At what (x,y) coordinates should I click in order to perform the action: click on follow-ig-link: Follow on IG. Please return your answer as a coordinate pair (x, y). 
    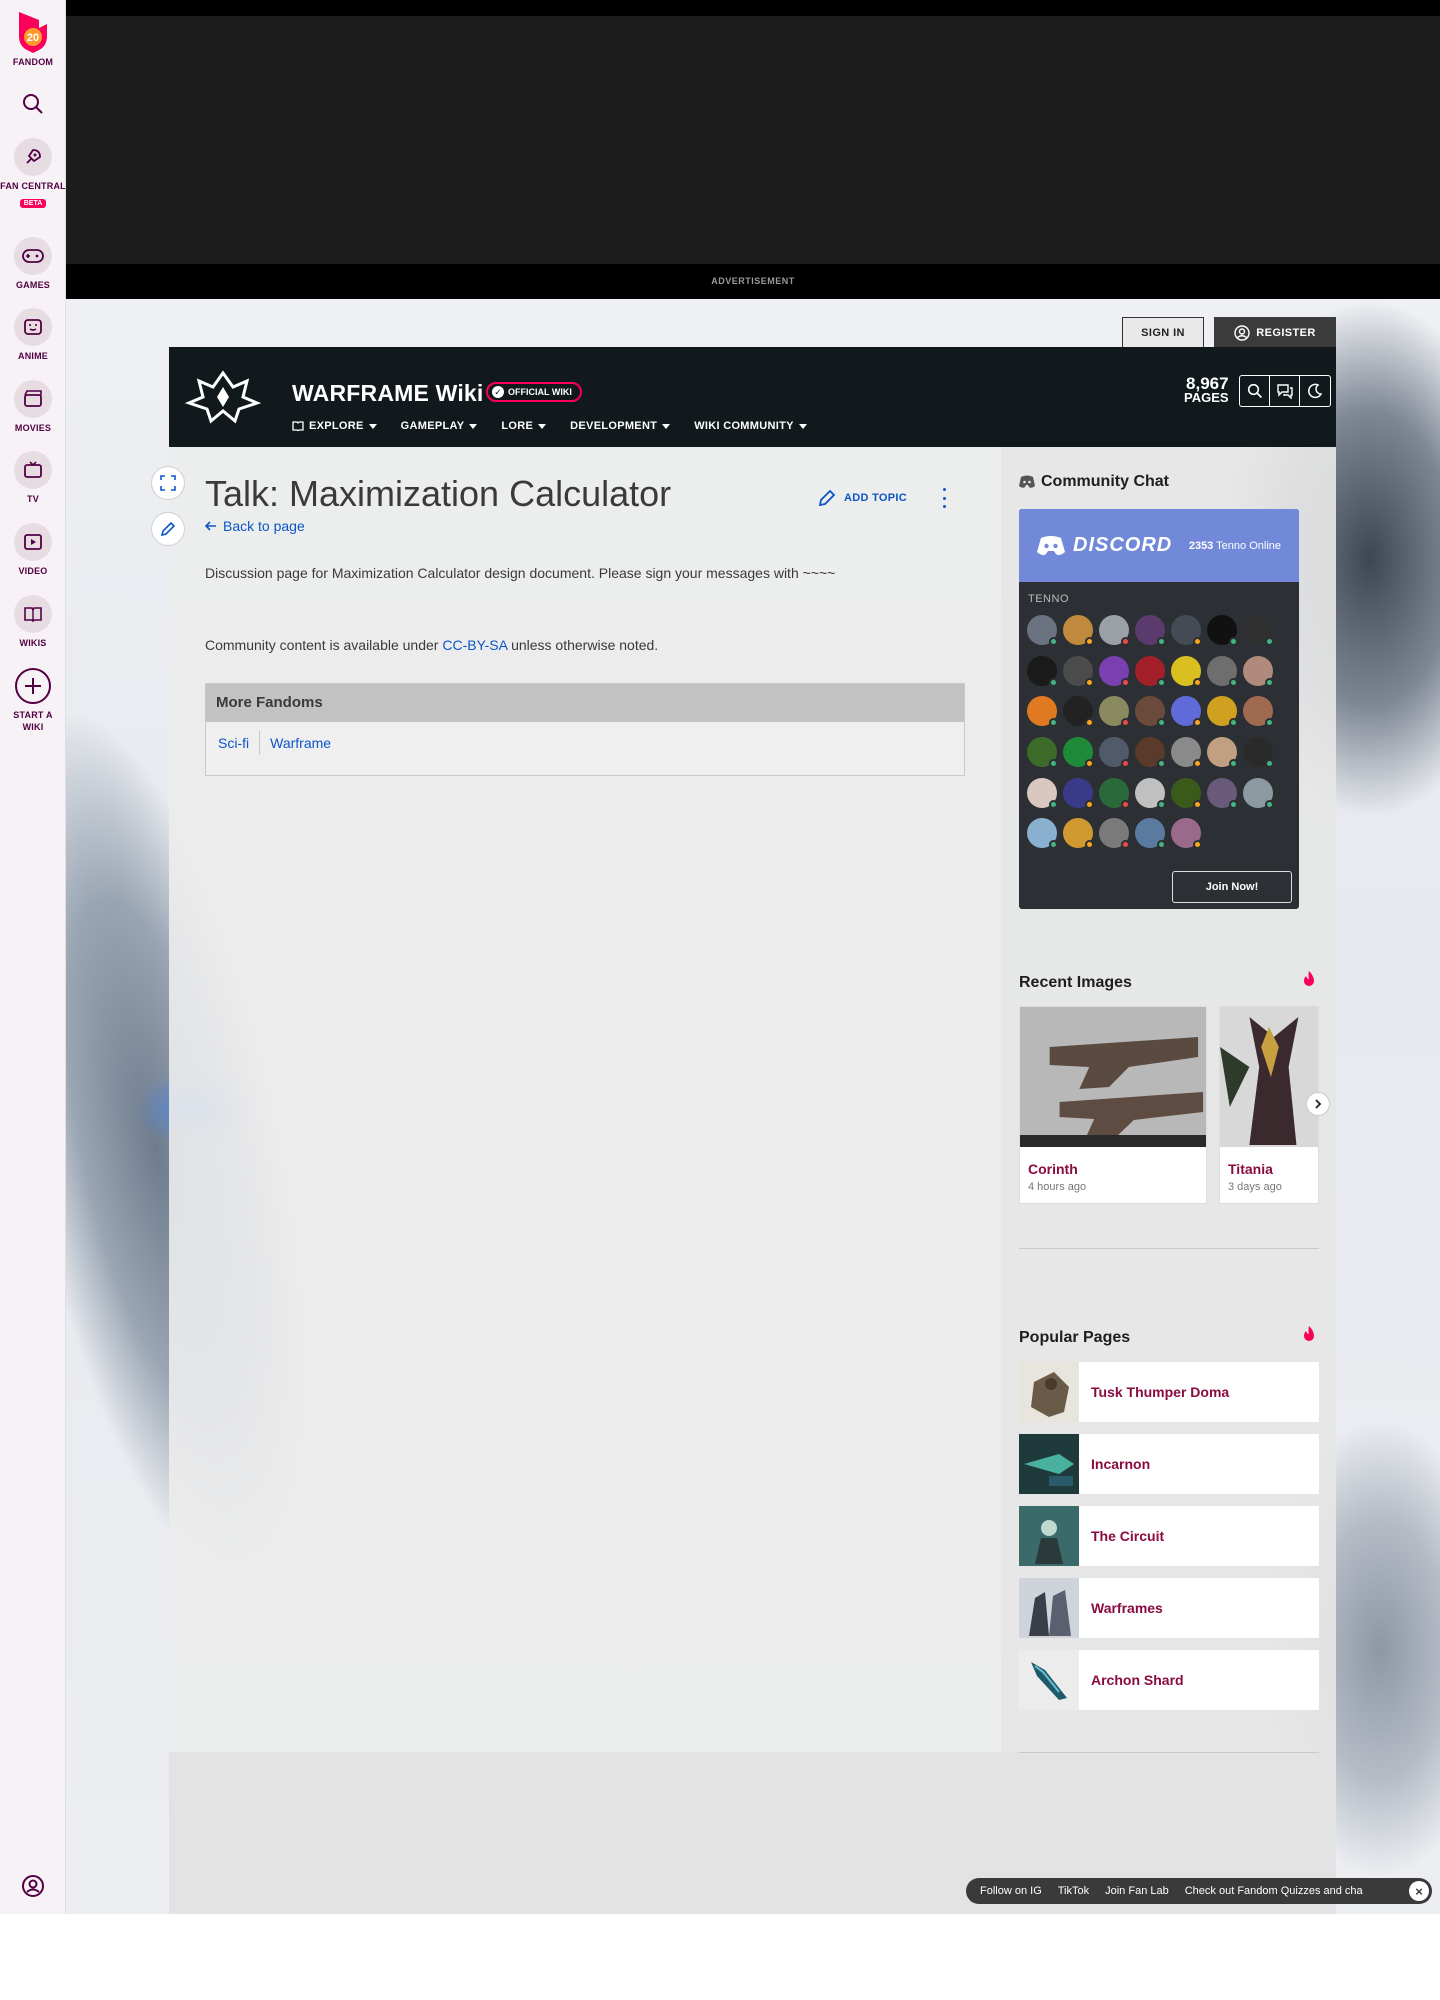
    Looking at the image, I should click on (1019, 1891).